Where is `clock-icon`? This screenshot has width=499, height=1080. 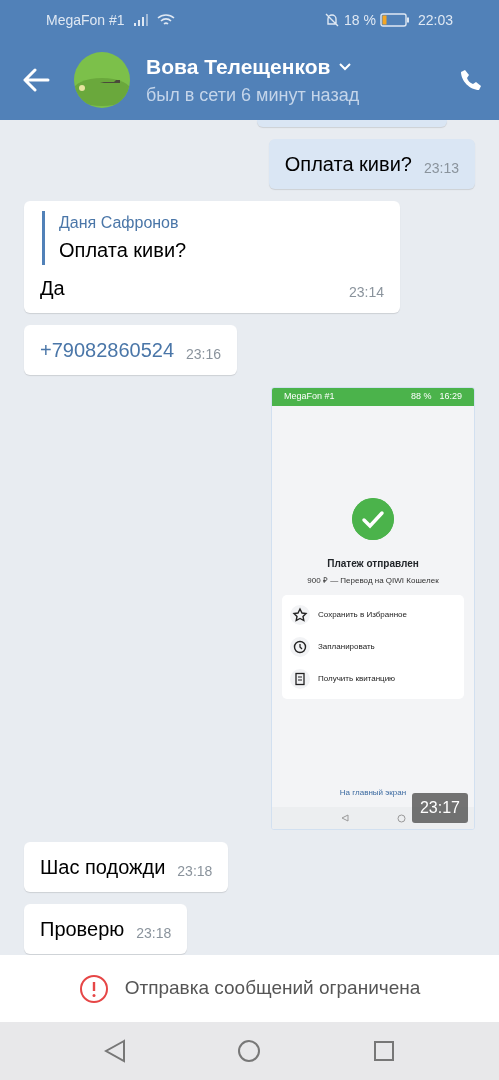 clock-icon is located at coordinates (300, 647).